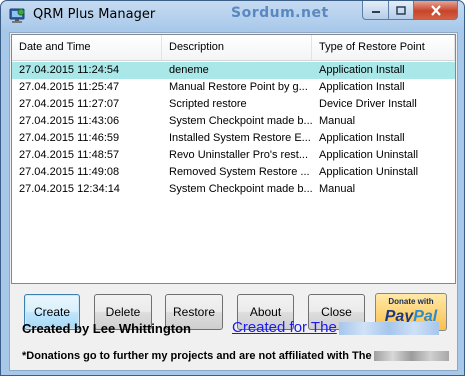 Image resolution: width=465 pixels, height=376 pixels. Describe the element at coordinates (383, 47) in the screenshot. I see `column-header-type: Type of Restore Point` at that location.